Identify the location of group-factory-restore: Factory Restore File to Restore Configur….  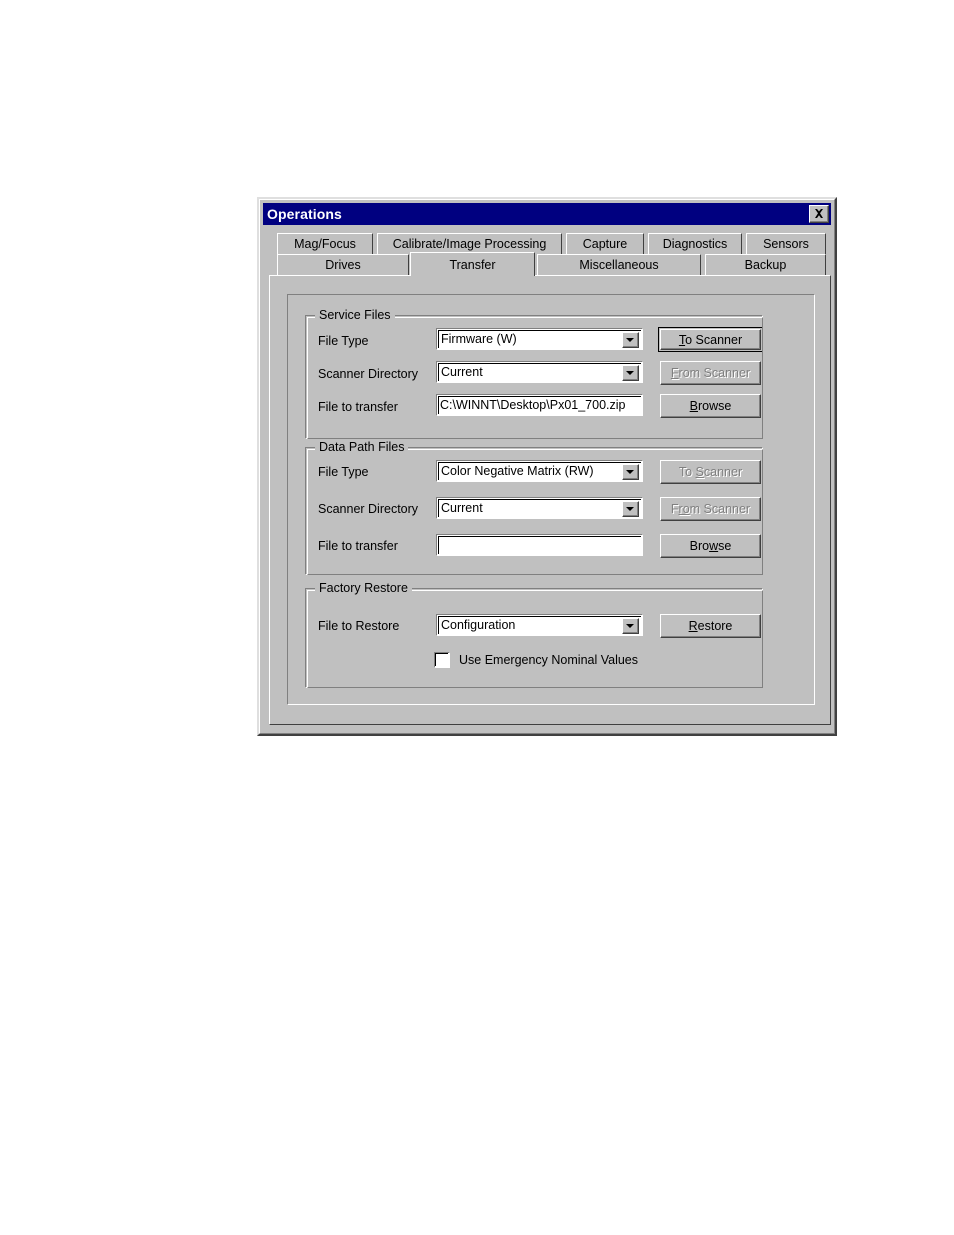
(534, 634).